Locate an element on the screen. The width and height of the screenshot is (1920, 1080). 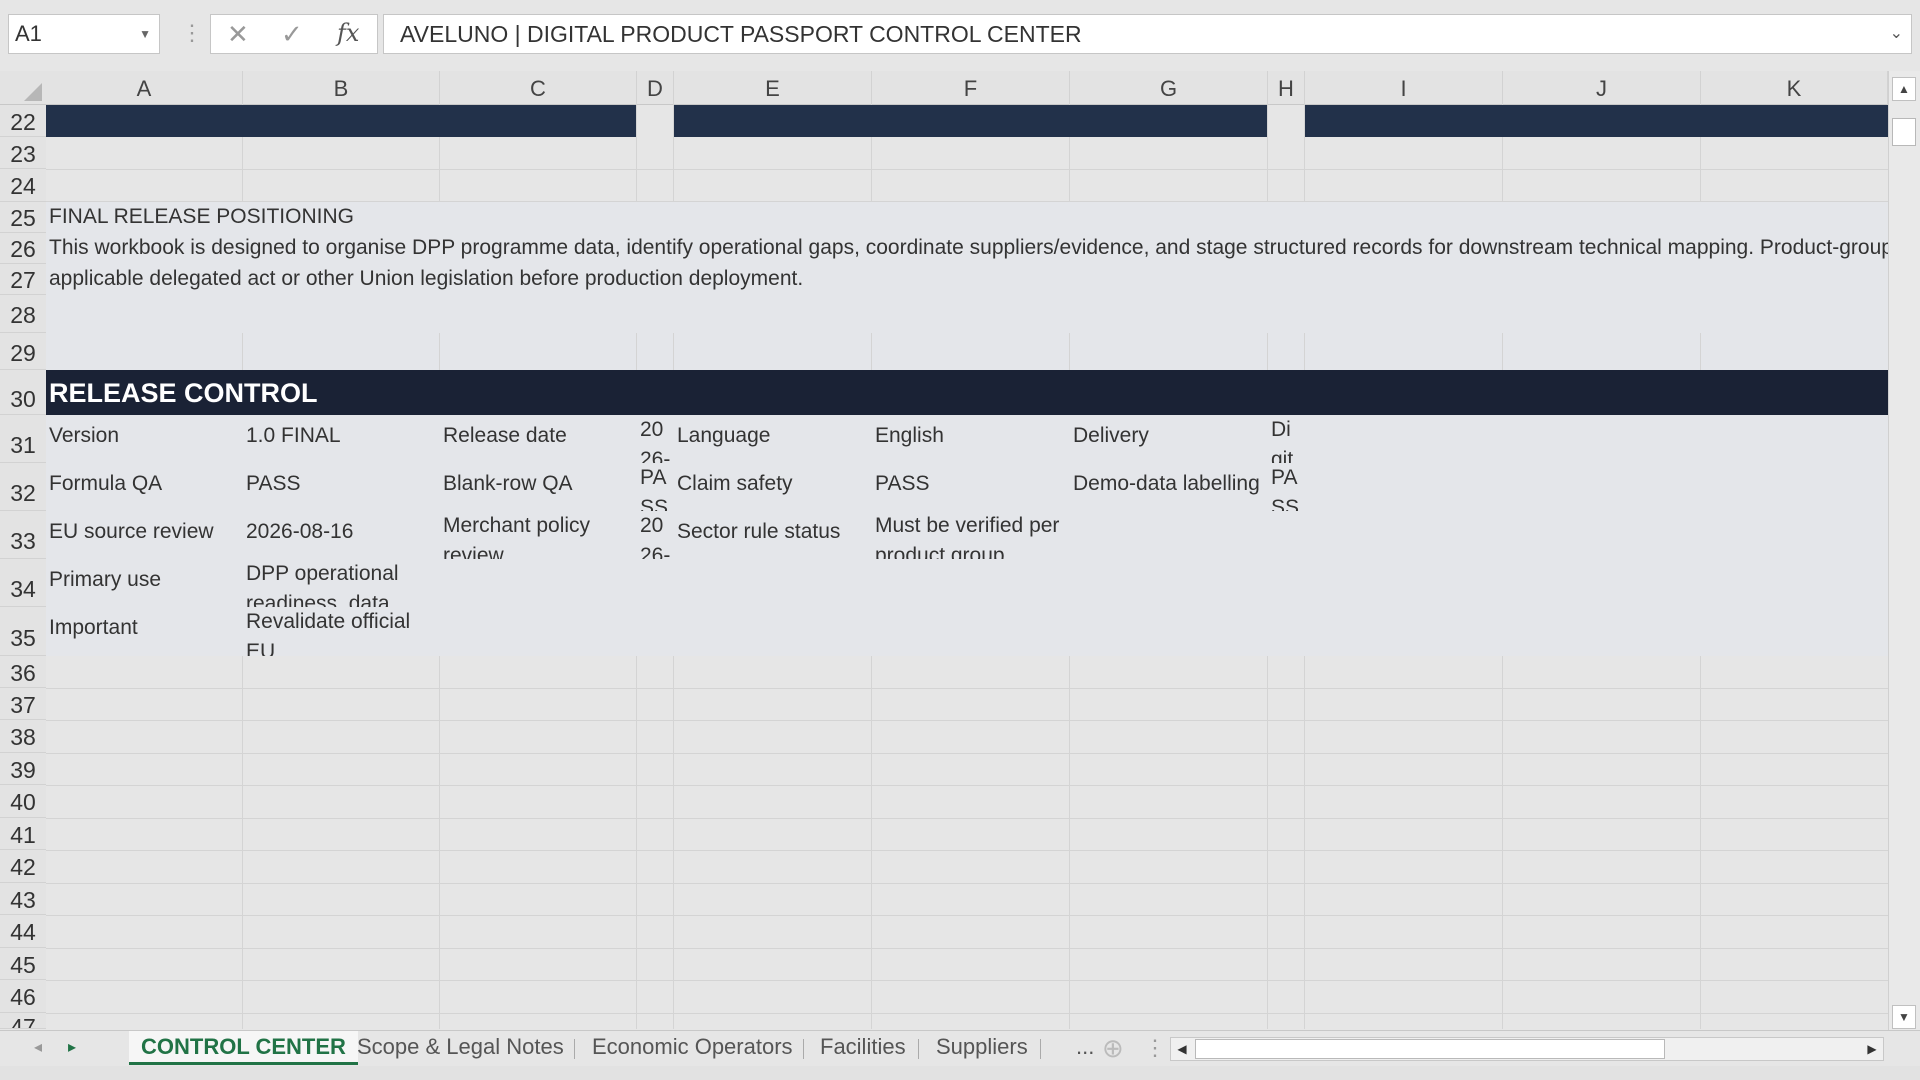
row-header-22: 22 is located at coordinates (23, 121).